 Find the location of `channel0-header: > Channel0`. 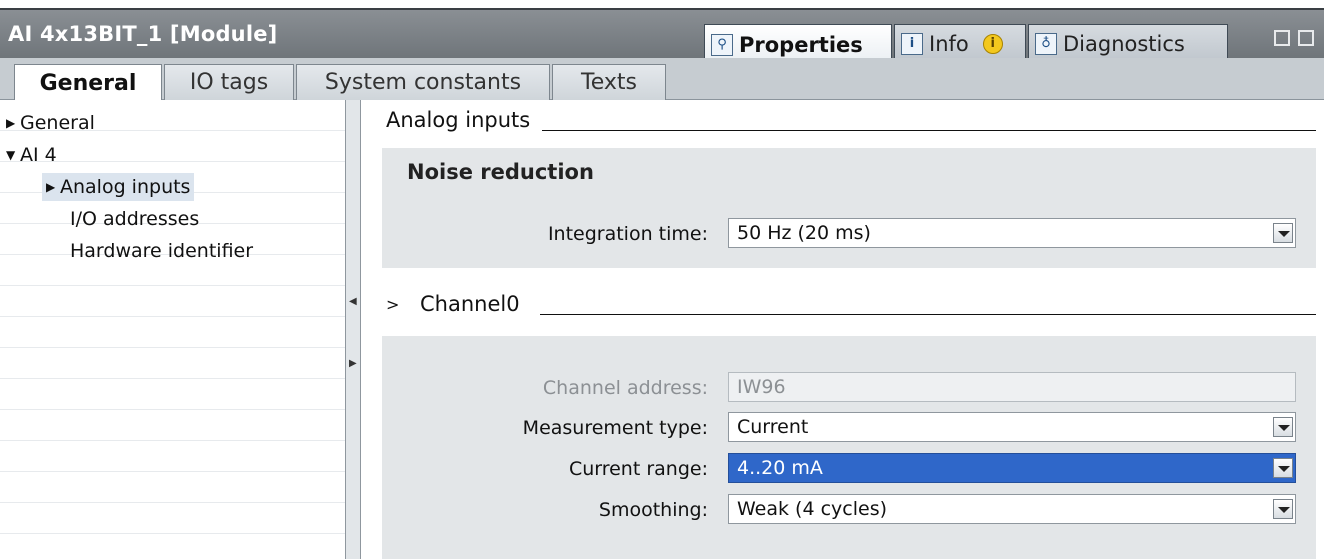

channel0-header: > Channel0 is located at coordinates (453, 304).